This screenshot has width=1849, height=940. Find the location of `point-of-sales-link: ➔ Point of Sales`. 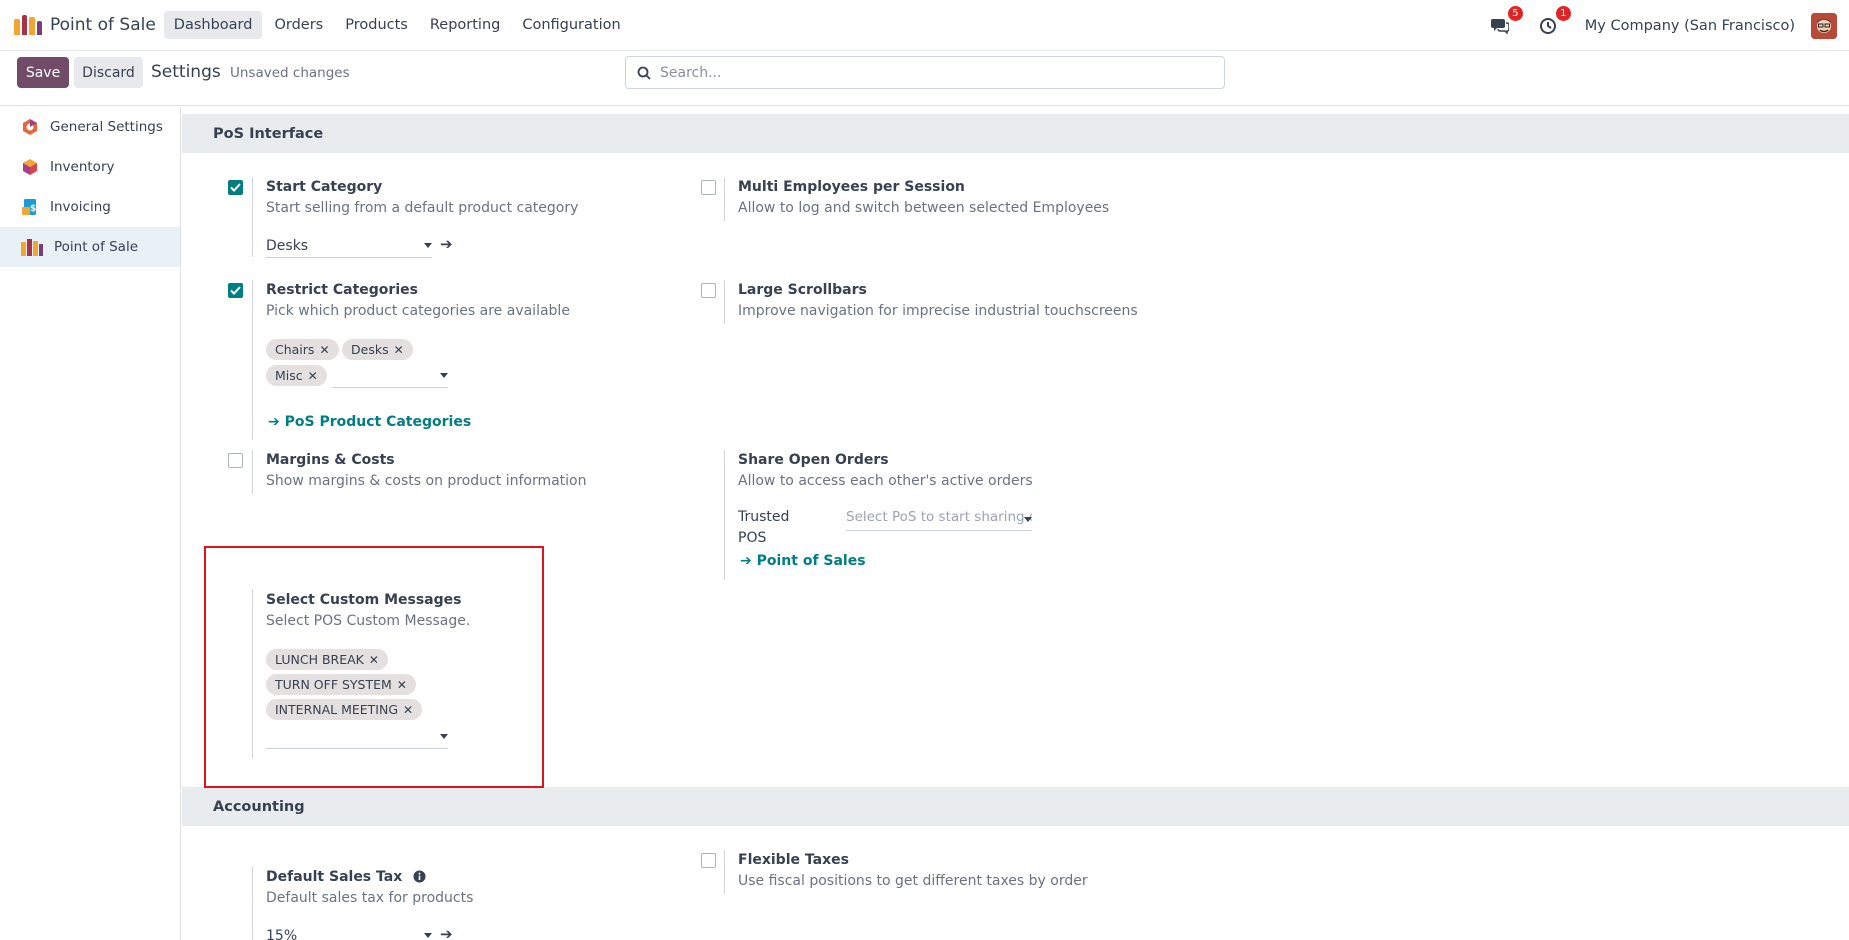

point-of-sales-link: ➔ Point of Sales is located at coordinates (803, 561).